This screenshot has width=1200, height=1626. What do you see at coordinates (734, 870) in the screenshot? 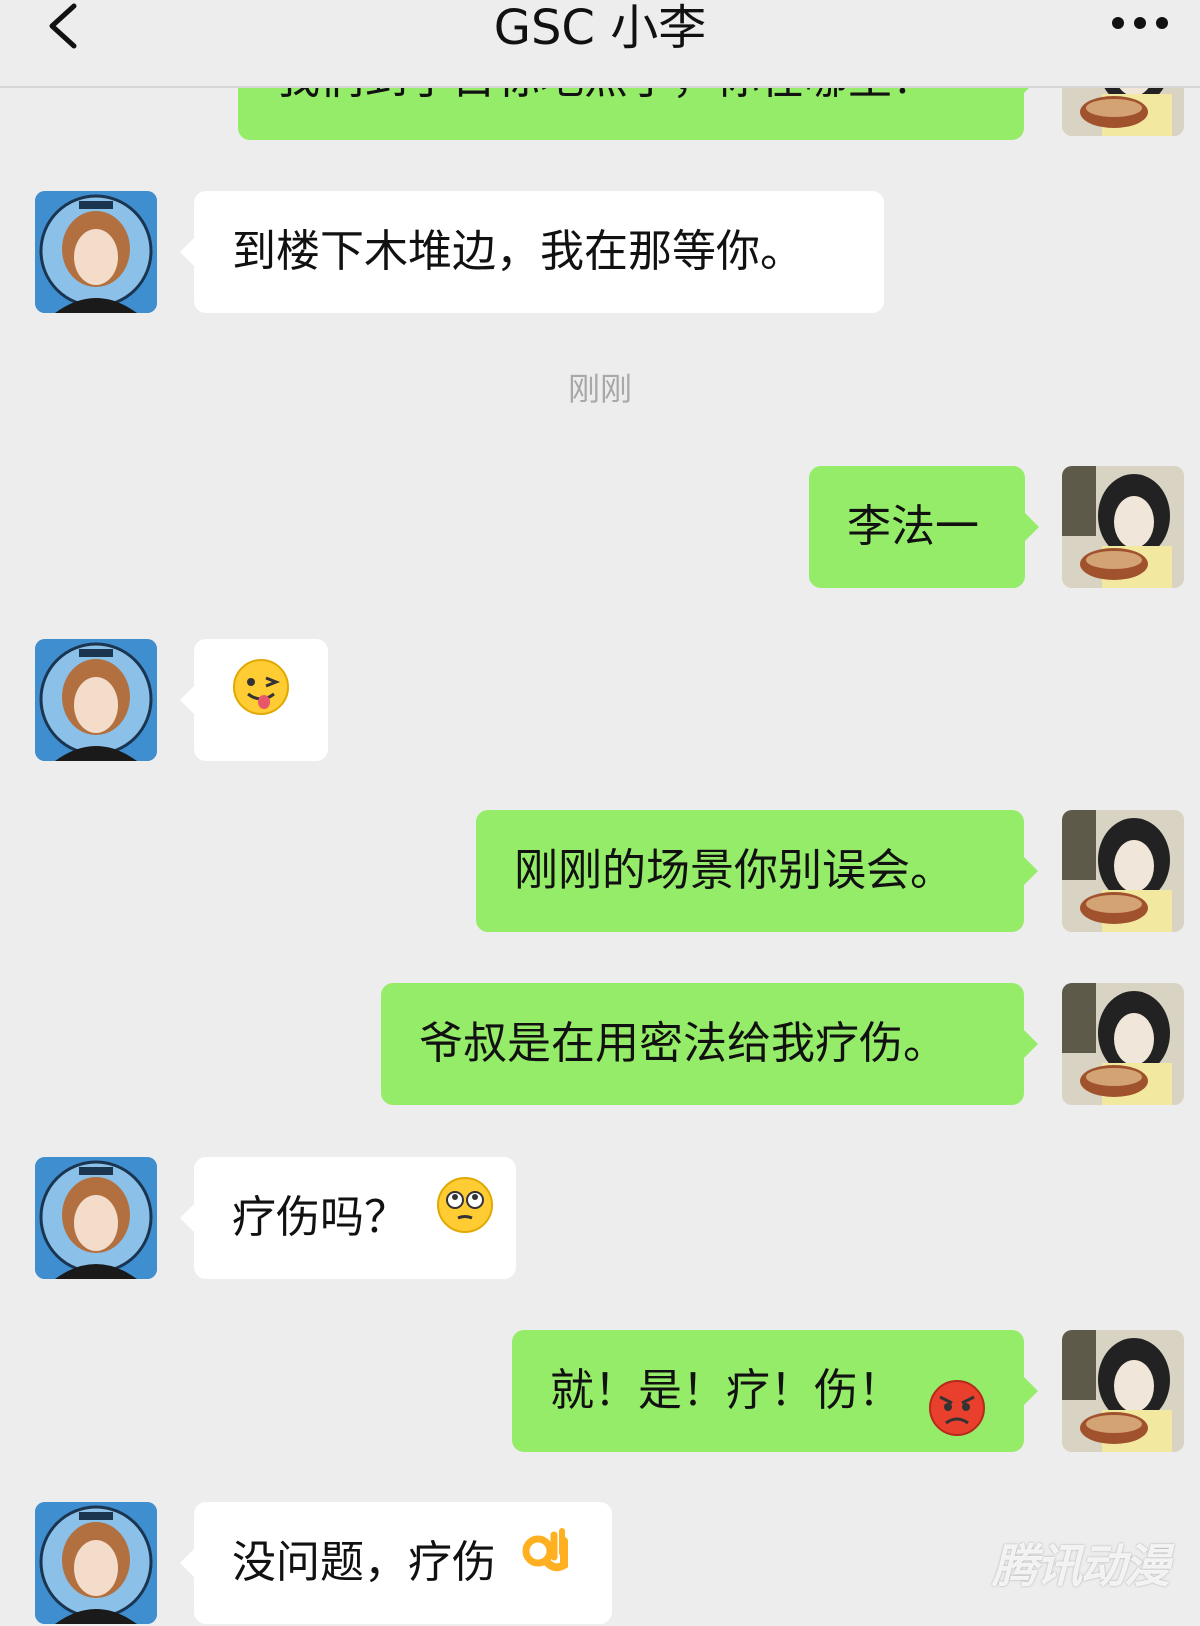
I see `message-text: 刚刚的场景你别误会。` at bounding box center [734, 870].